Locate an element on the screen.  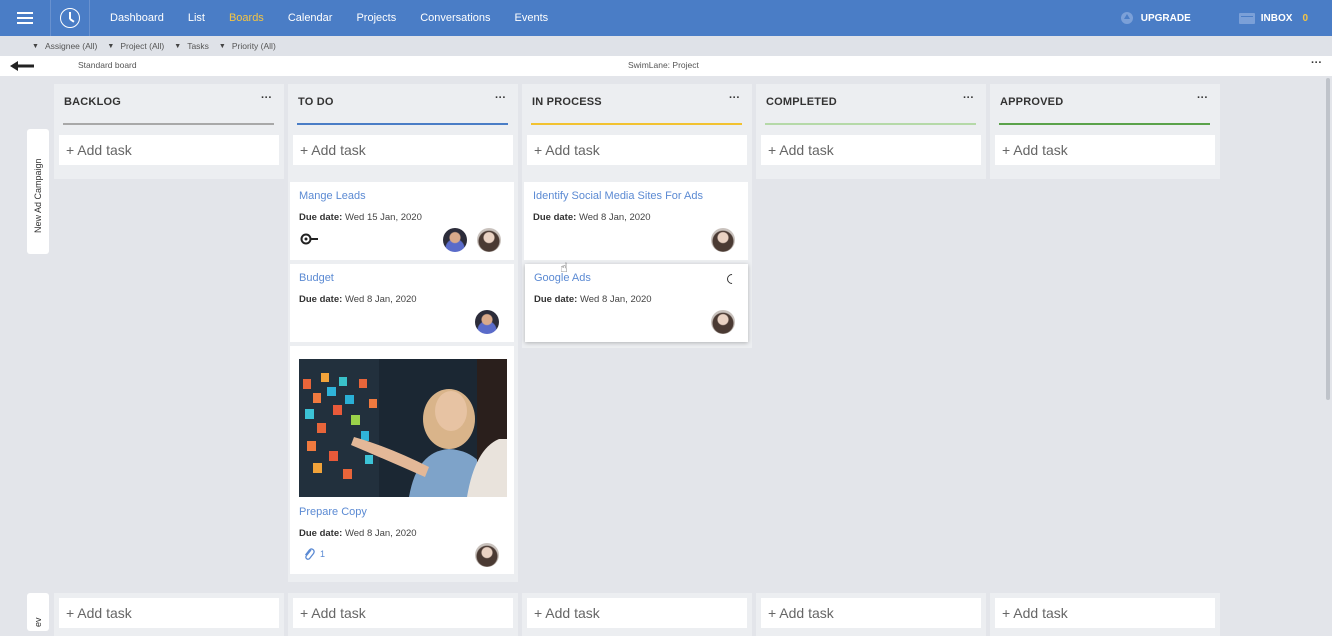
board-more-button: ··· is located at coordinates (1316, 63).